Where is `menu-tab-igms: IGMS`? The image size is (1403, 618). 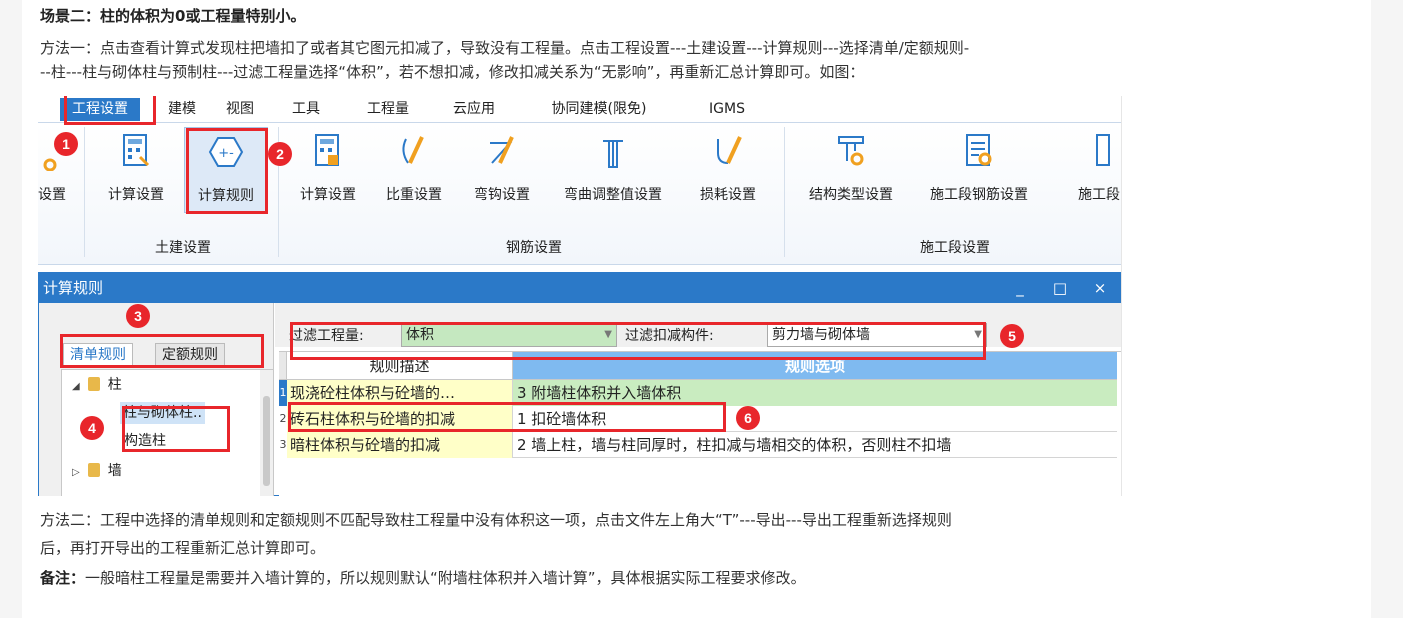 menu-tab-igms: IGMS is located at coordinates (727, 109).